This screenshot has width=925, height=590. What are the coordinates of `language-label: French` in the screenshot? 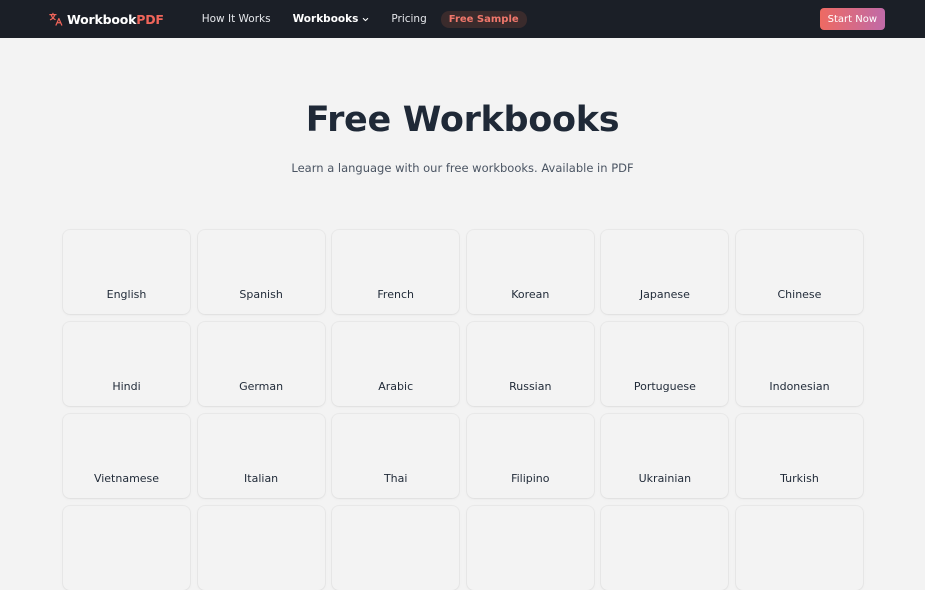 It's located at (395, 294).